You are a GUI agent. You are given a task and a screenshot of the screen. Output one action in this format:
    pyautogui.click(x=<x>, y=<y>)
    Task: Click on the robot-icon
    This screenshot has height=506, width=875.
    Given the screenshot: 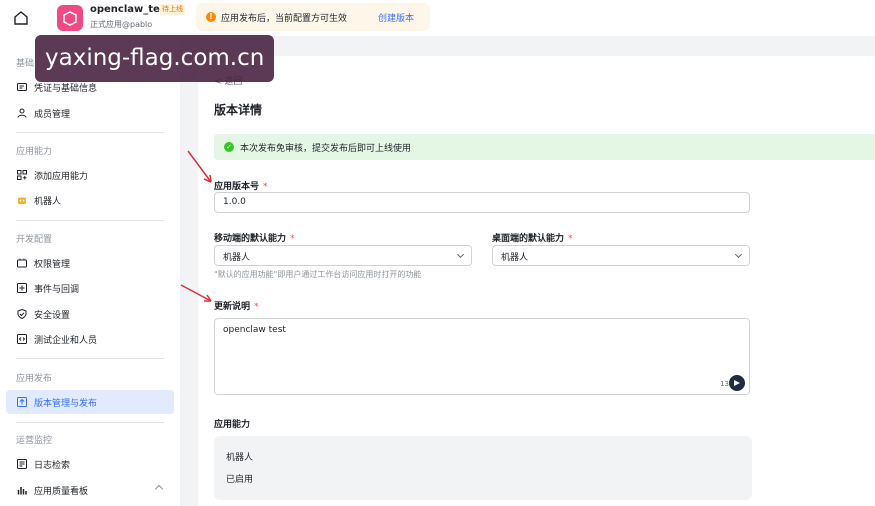 What is the action you would take?
    pyautogui.click(x=22, y=200)
    